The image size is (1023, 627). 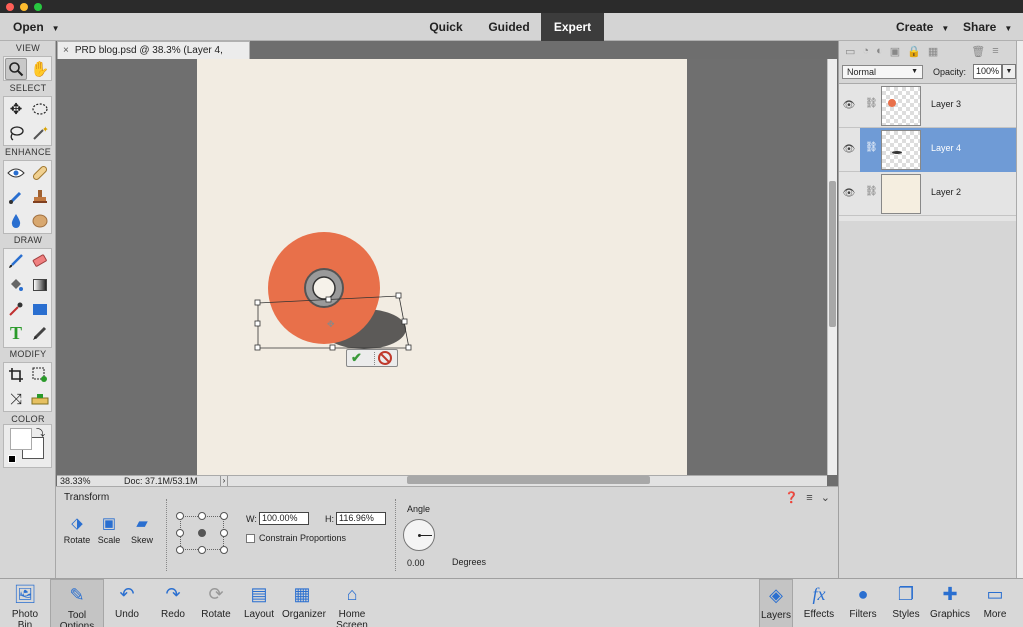 I want to click on bucket-icon, so click(x=16, y=285).